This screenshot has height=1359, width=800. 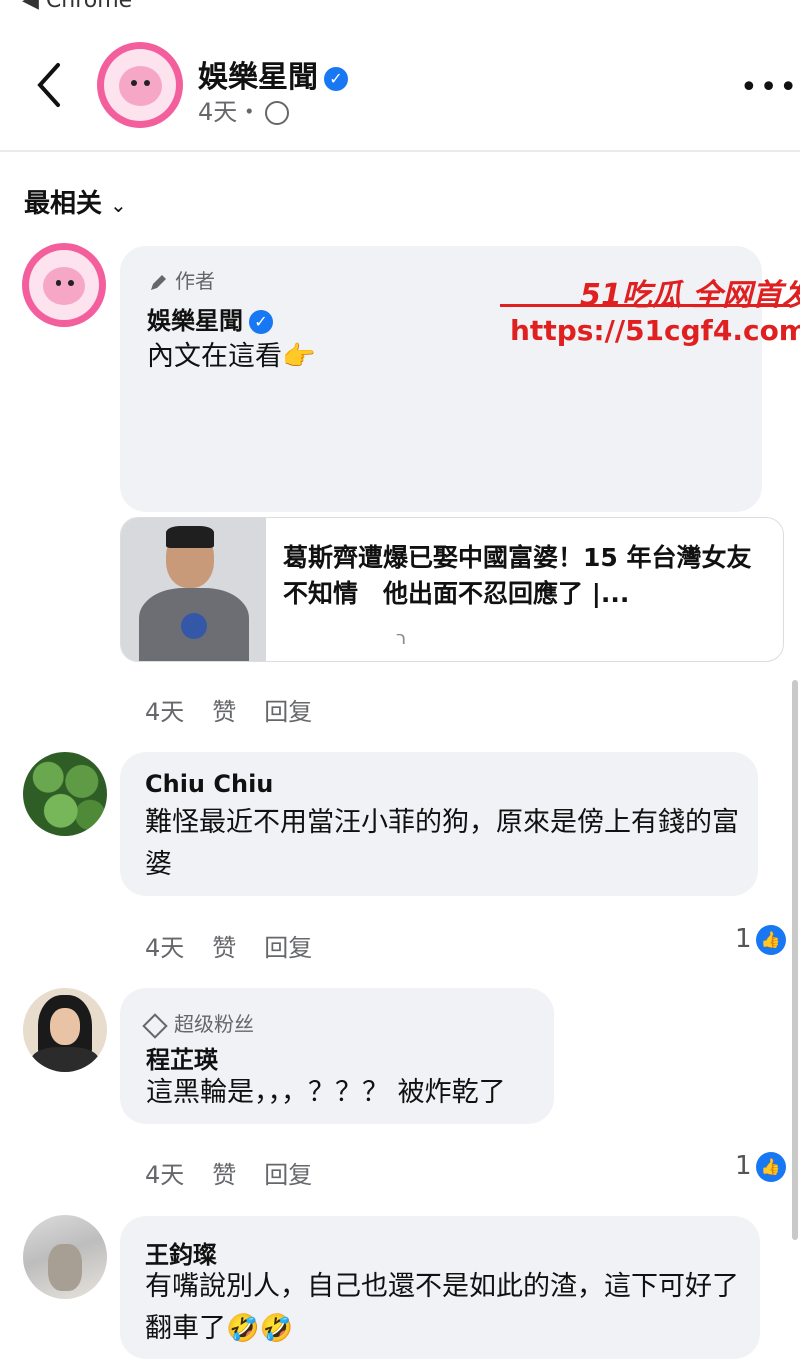 What do you see at coordinates (63, 204) in the screenshot?
I see `sort-label: 最相关` at bounding box center [63, 204].